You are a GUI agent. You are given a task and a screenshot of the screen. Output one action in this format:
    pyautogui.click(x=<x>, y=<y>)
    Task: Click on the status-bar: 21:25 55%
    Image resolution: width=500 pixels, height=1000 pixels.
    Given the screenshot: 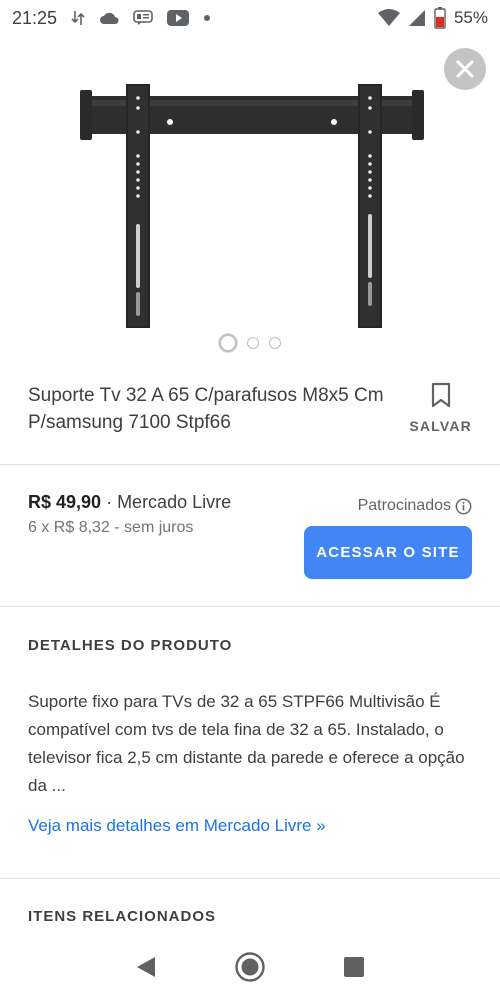 What is the action you would take?
    pyautogui.click(x=250, y=18)
    